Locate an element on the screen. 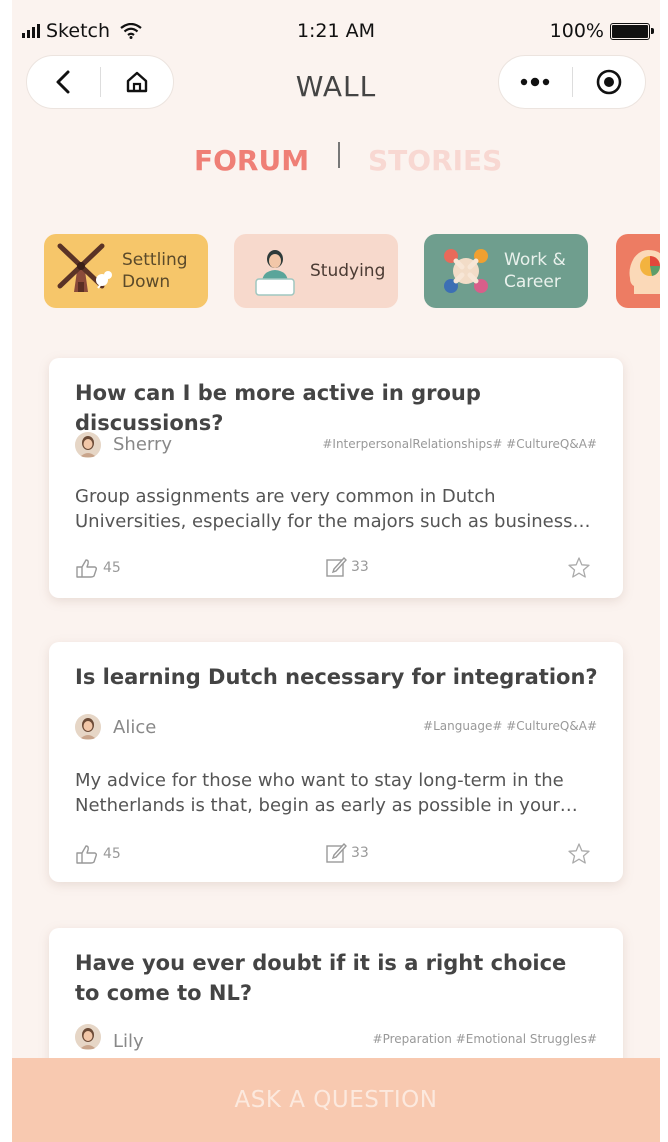 The height and width of the screenshot is (1142, 668). post-author: Lily is located at coordinates (128, 1041).